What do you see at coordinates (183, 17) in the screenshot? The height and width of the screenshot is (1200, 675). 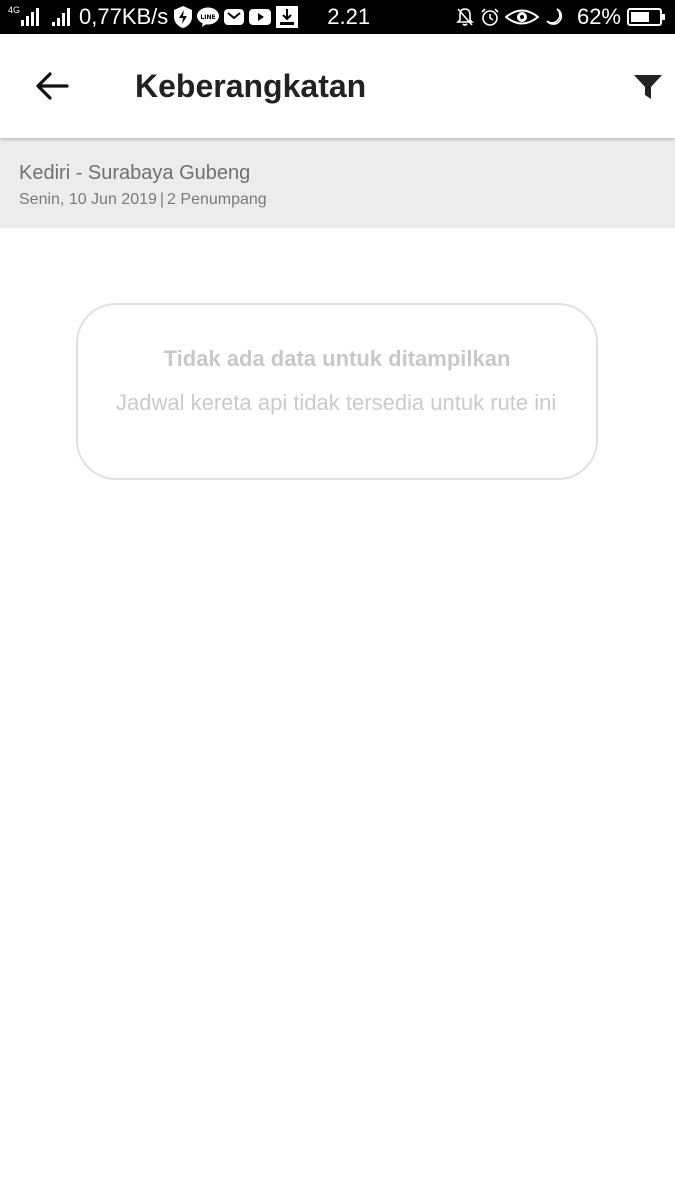 I see `data-saver-icon` at bounding box center [183, 17].